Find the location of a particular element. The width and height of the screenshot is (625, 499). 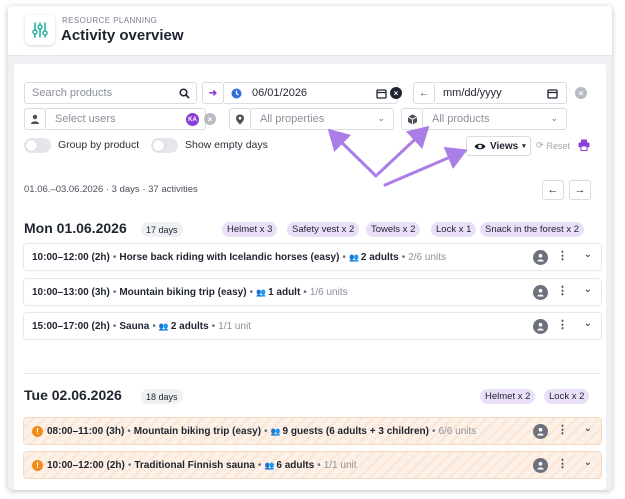

group-by-product-toggle is located at coordinates (37, 145).